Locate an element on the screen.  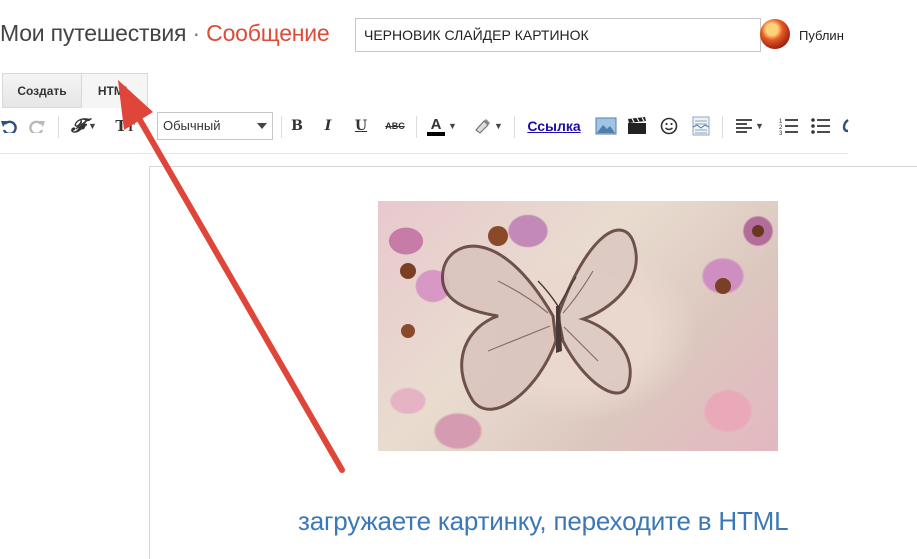
annotation-caption: загружаете картинку, переходите в HTML is located at coordinates (543, 521).